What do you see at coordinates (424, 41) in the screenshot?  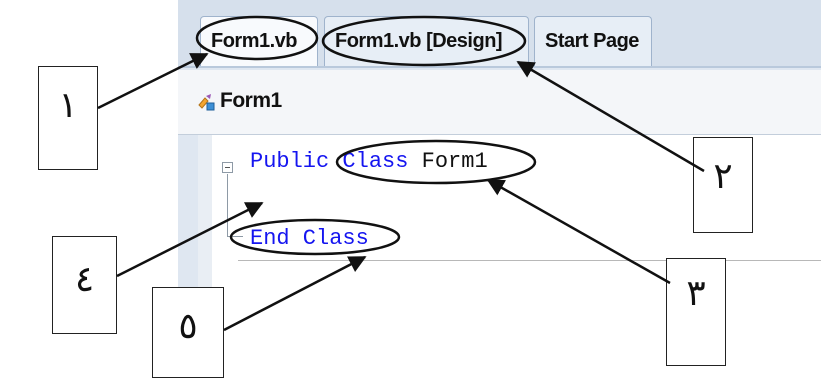 I see `highlight-ellipse-tab-design` at bounding box center [424, 41].